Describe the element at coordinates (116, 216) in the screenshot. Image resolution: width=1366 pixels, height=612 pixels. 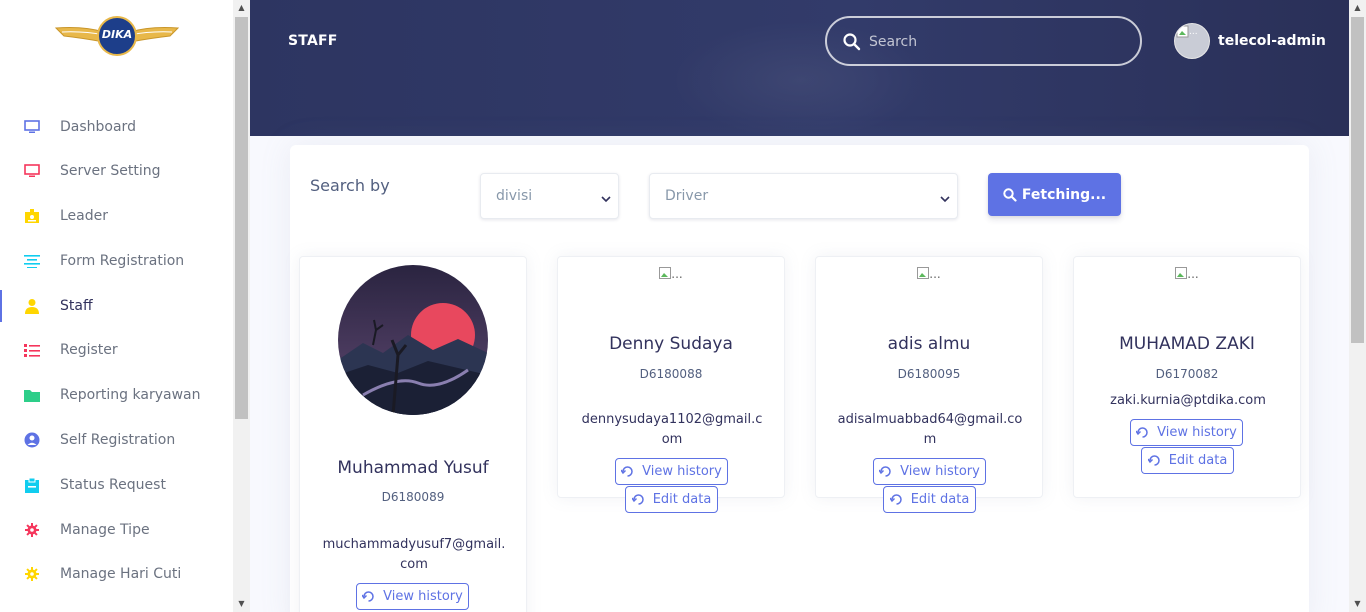
I see `sidebar-item-leader: Leader` at that location.